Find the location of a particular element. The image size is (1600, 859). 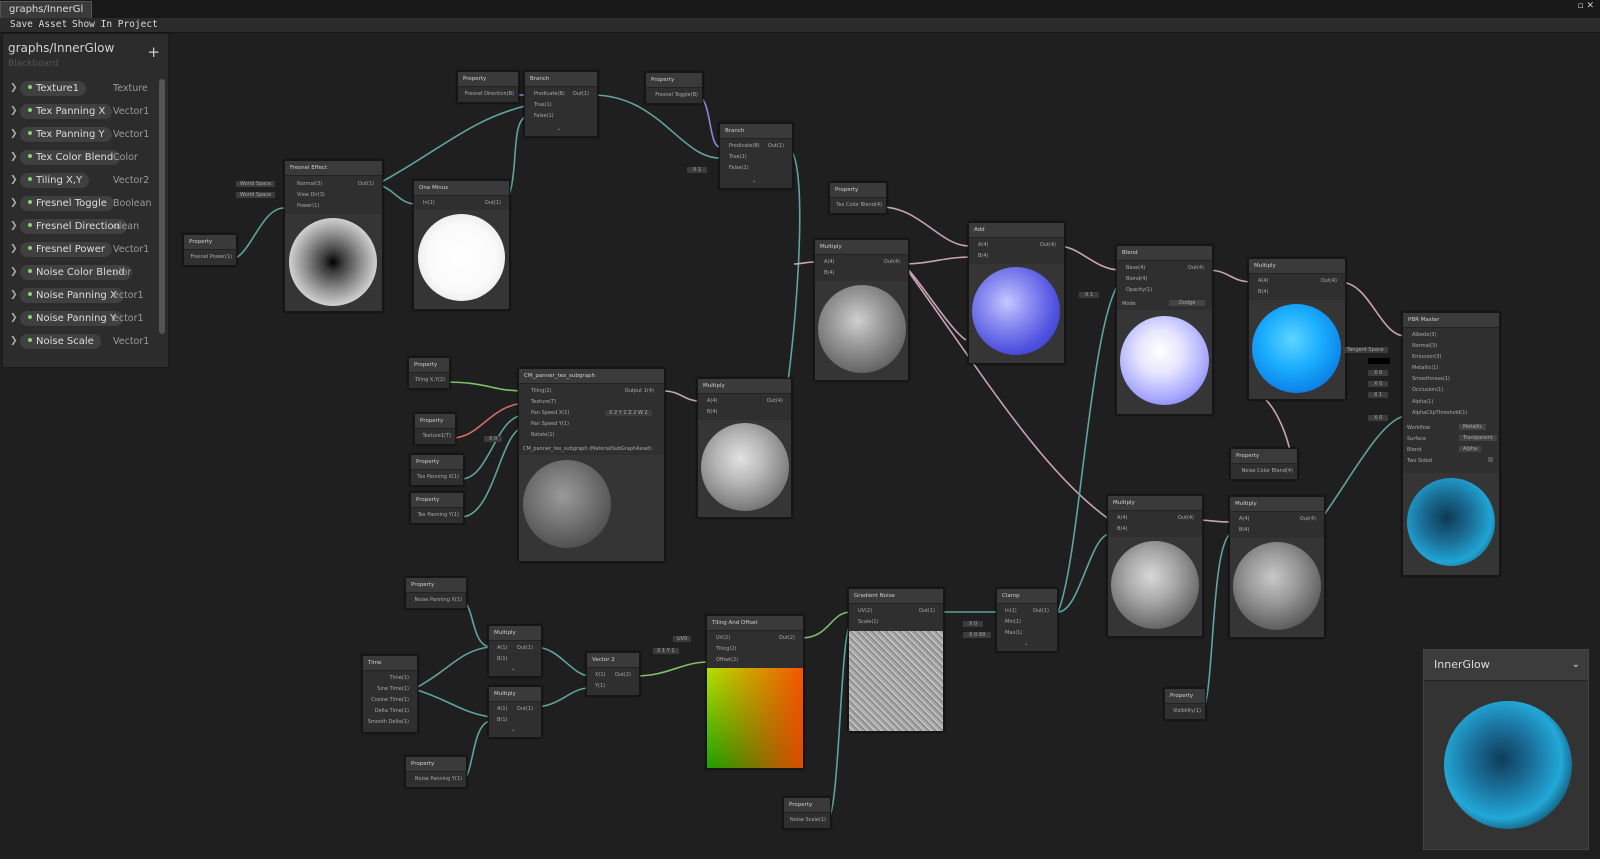

property-pill: Noise Panning Y is located at coordinates (72, 318).